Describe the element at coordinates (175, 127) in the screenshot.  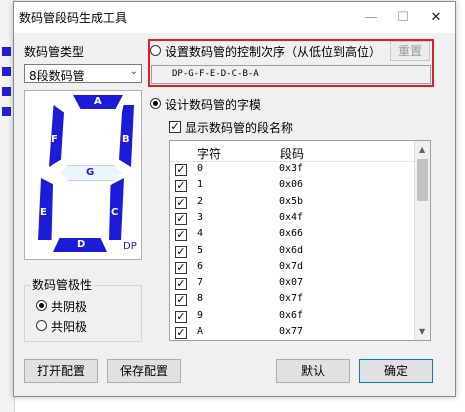
I see `show-names-checkbox: ✓` at that location.